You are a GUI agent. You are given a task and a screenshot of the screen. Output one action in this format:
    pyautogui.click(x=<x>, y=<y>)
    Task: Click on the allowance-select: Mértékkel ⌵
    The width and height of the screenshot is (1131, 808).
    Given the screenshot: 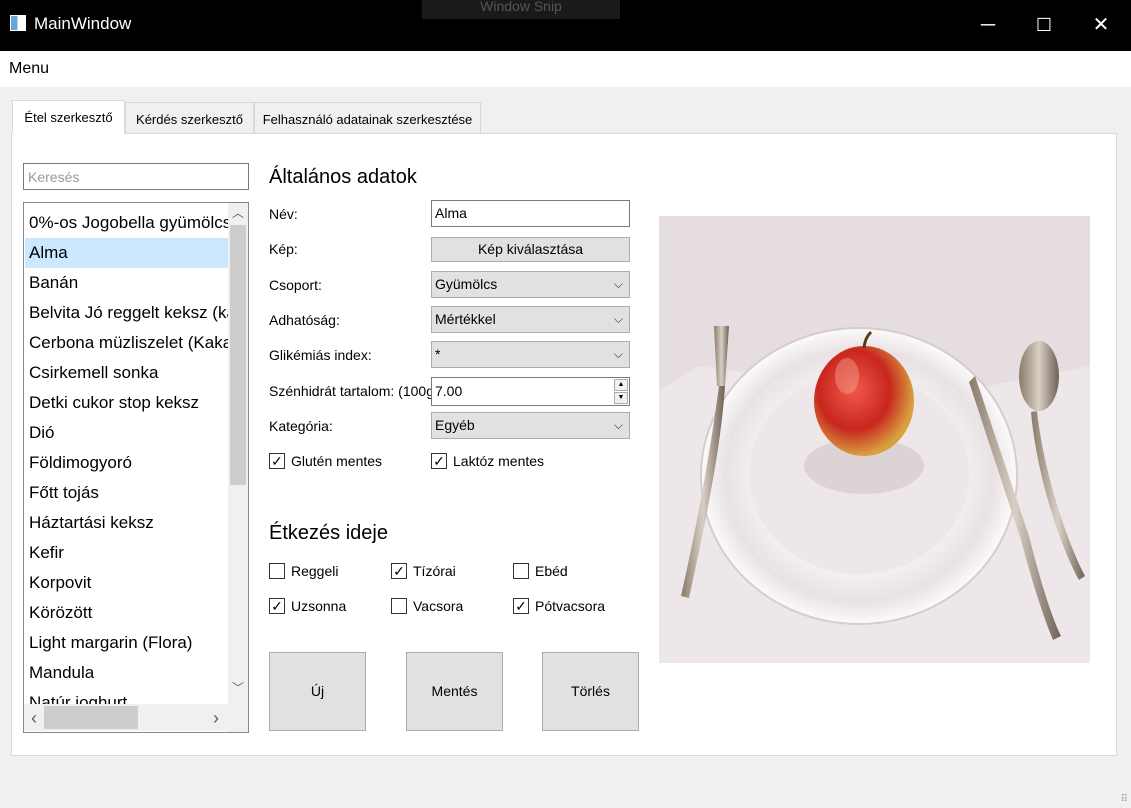 What is the action you would take?
    pyautogui.click(x=530, y=319)
    